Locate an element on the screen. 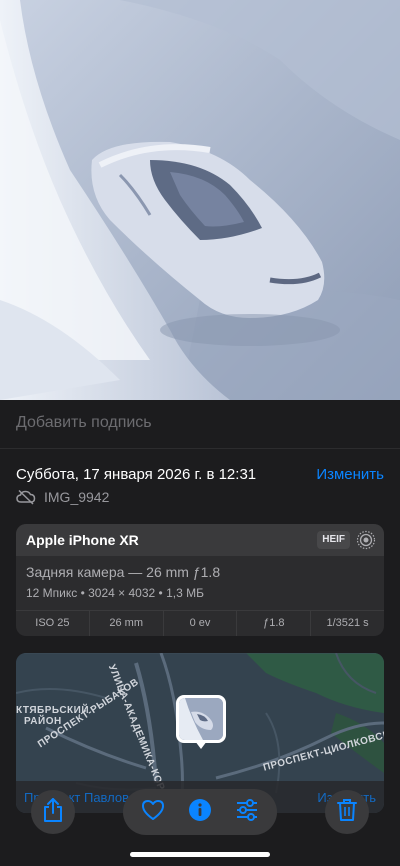  exif-exposure-bias: 0 ev is located at coordinates (201, 623).